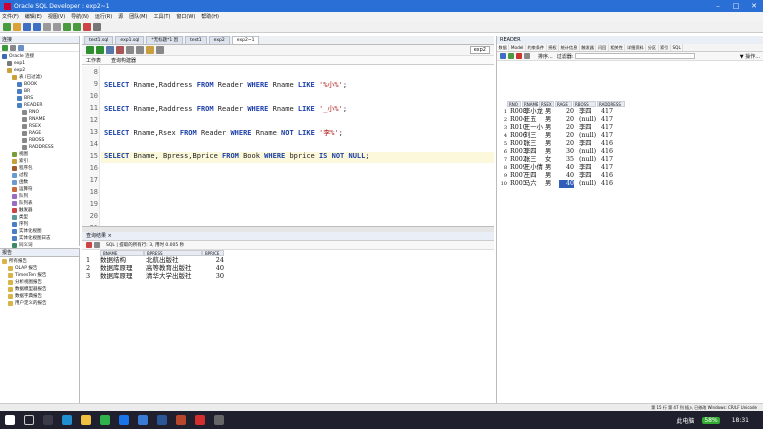 This screenshot has width=763, height=429. I want to click on tree-item: exp1, so click(39, 63).